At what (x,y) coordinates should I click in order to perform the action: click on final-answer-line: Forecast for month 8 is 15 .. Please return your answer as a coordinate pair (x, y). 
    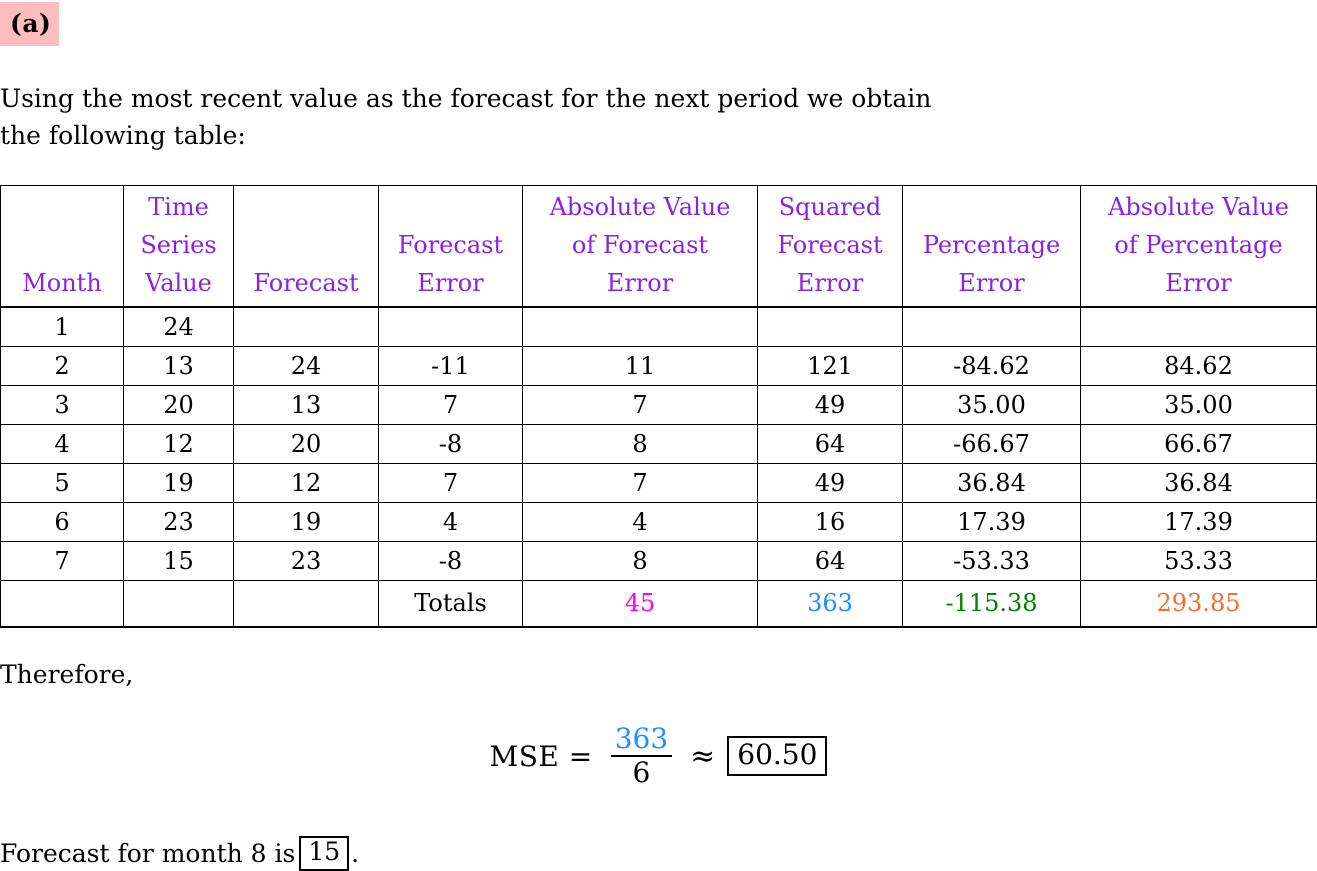
    Looking at the image, I should click on (179, 853).